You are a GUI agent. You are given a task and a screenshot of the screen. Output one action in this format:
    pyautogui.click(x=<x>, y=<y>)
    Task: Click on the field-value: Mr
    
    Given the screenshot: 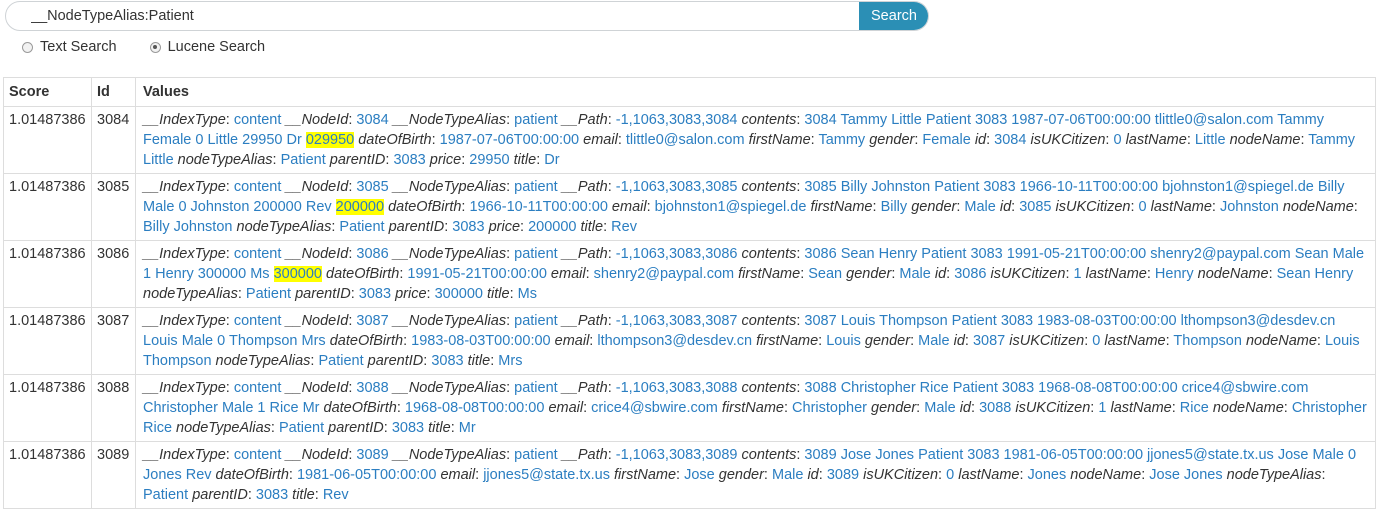 What is the action you would take?
    pyautogui.click(x=467, y=428)
    